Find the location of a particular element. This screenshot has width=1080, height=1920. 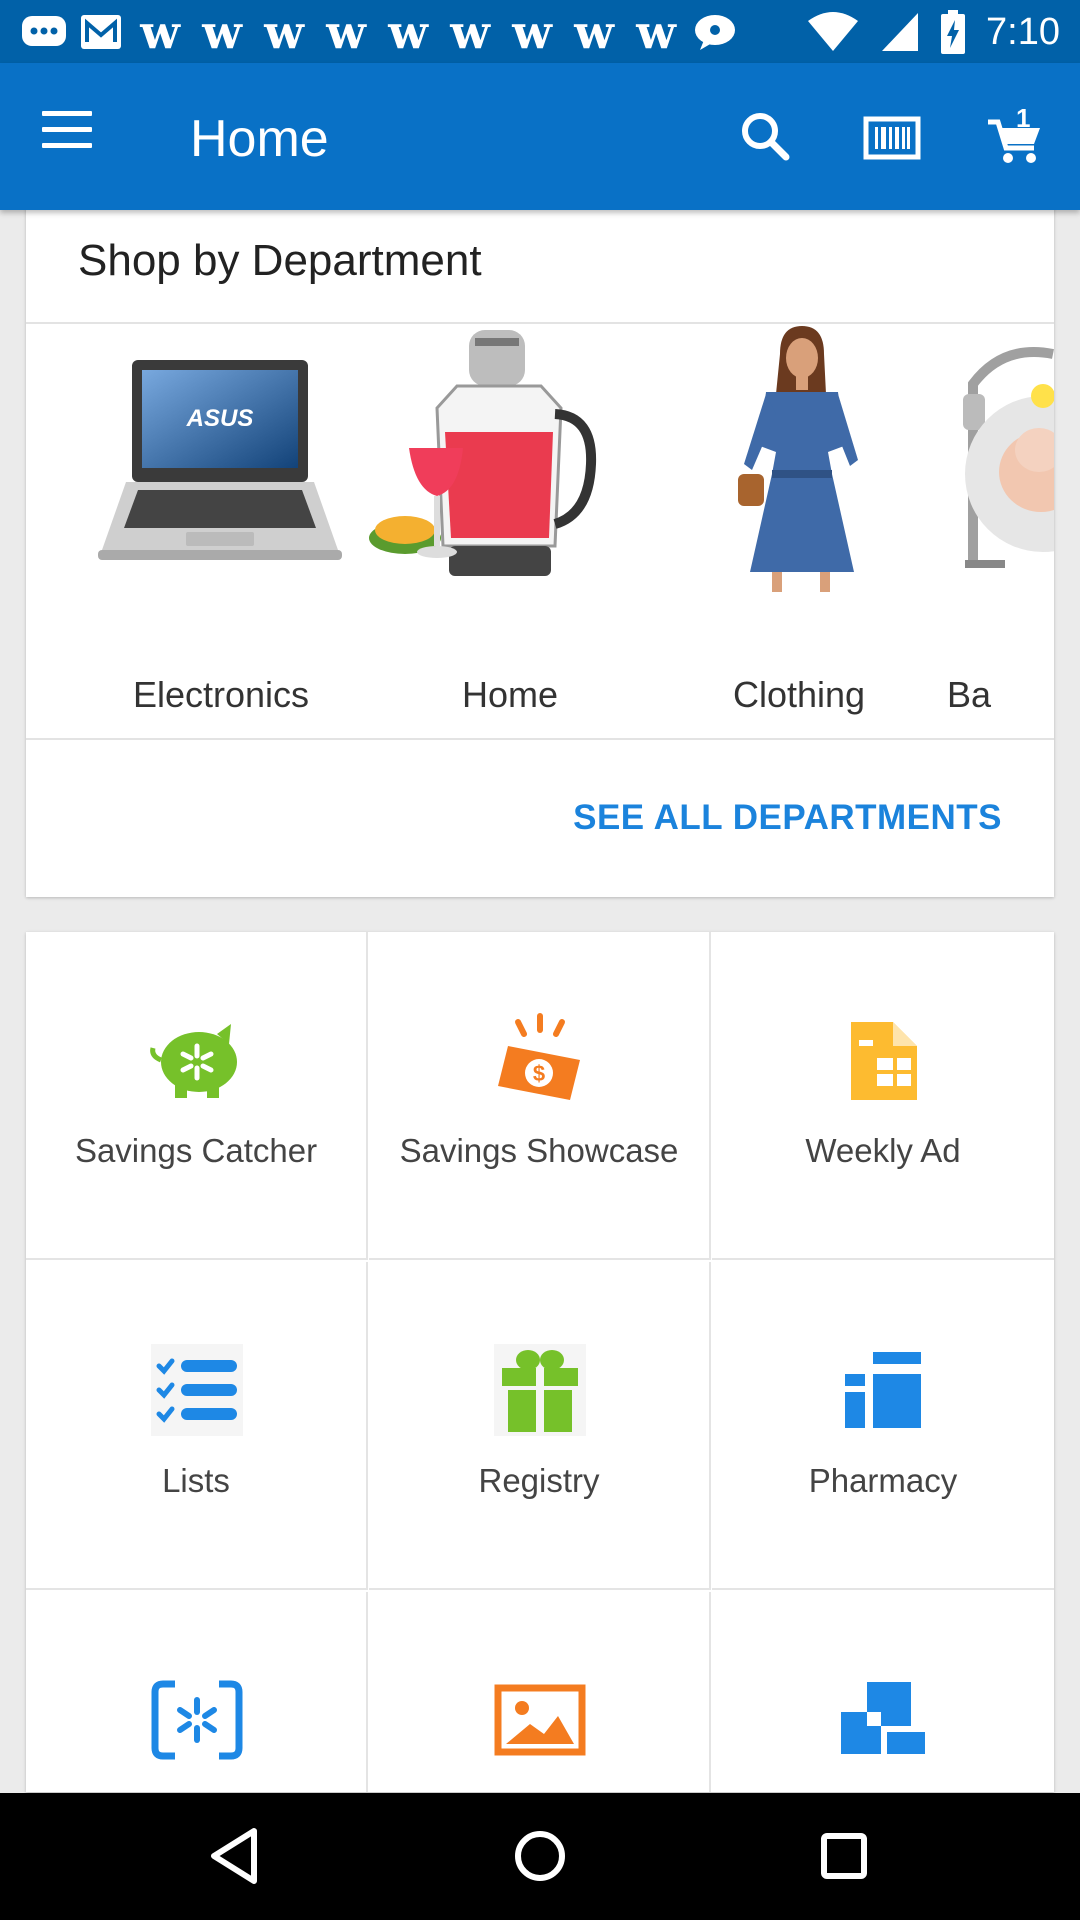

department-electronics: ASUS Electronics is located at coordinates (221, 519).